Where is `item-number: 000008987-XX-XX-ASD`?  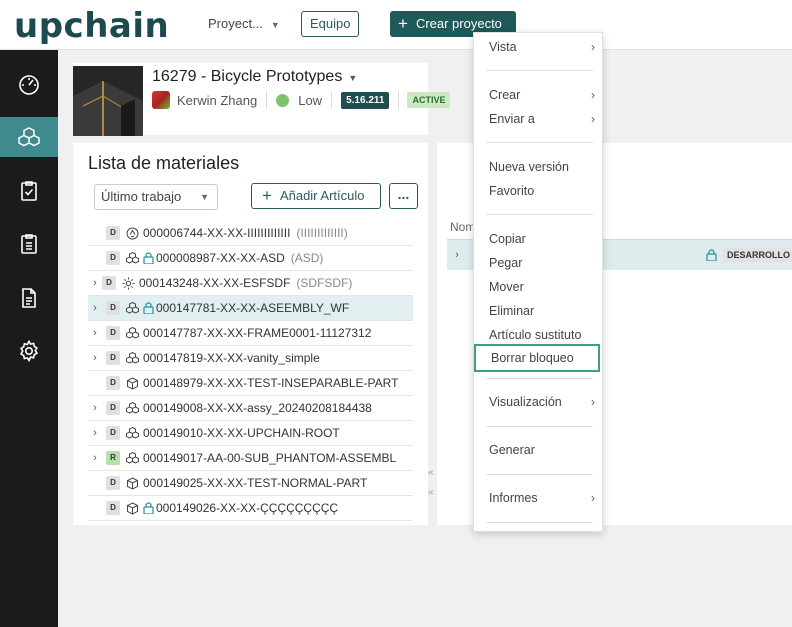 item-number: 000008987-XX-XX-ASD is located at coordinates (220, 258).